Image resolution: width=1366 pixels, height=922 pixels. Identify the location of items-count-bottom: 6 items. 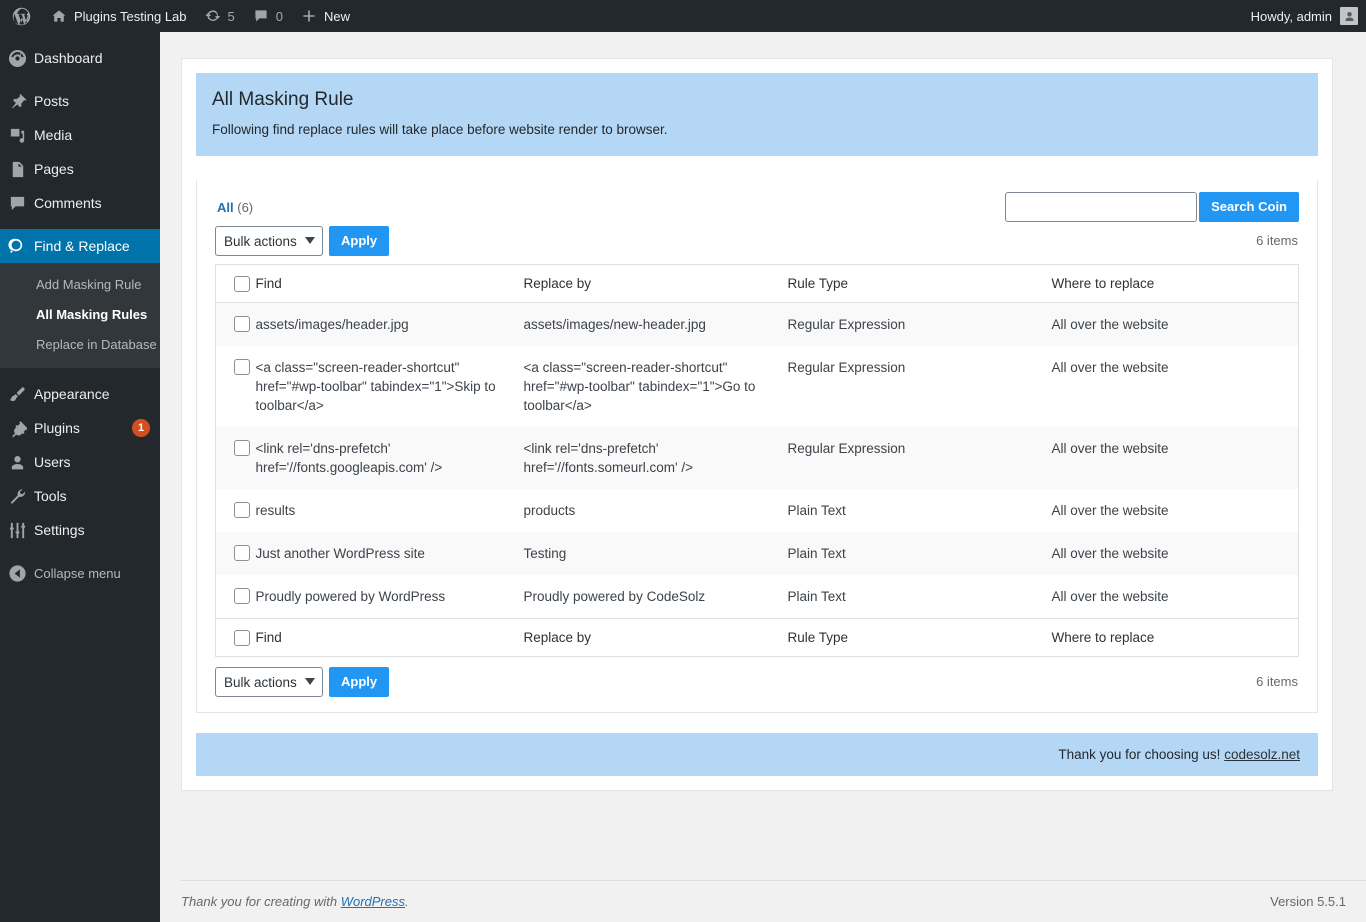
(1277, 681).